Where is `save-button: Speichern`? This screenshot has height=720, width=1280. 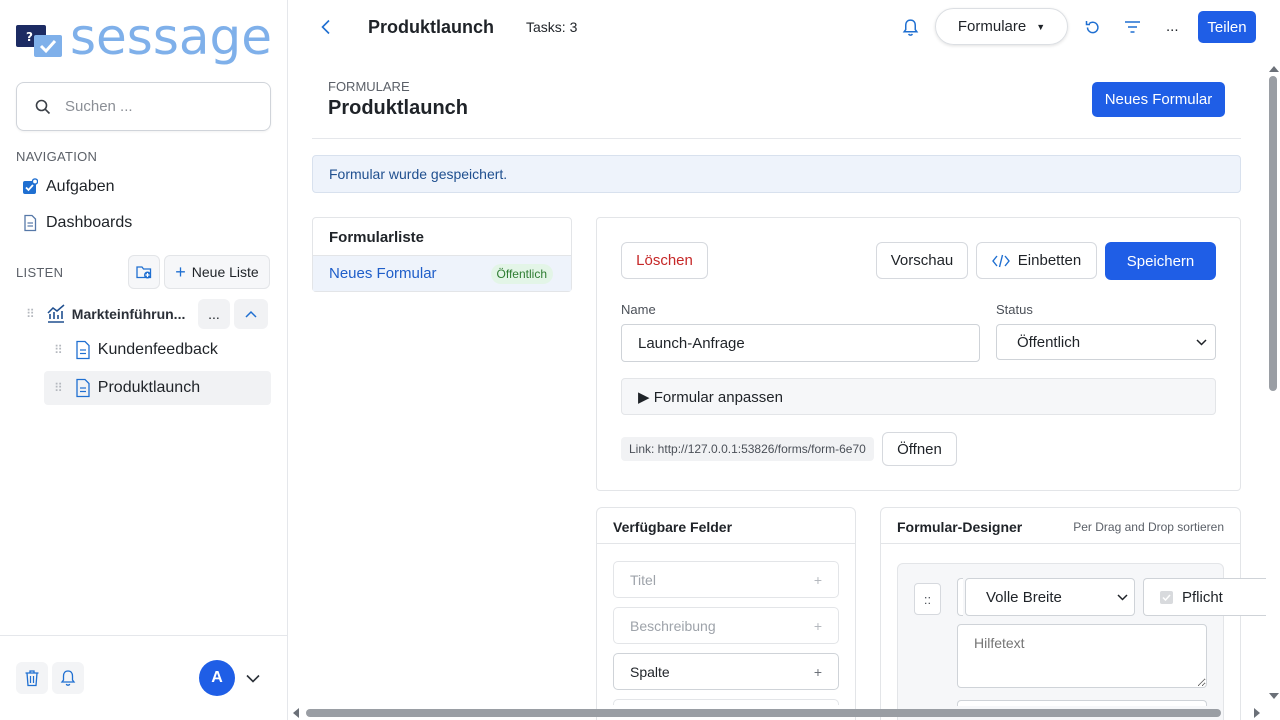 save-button: Speichern is located at coordinates (1160, 261).